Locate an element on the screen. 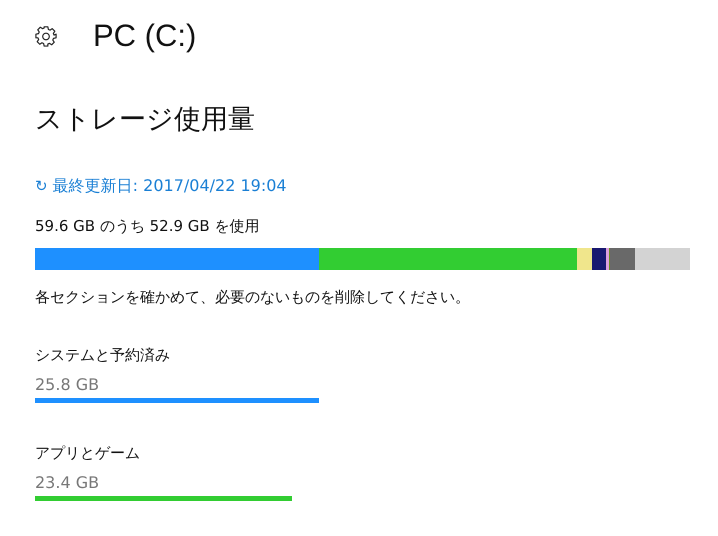 The width and height of the screenshot is (718, 536). refresh-link: ↻ 最終更新日: 2017/04/22 19:04 is located at coordinates (161, 186).